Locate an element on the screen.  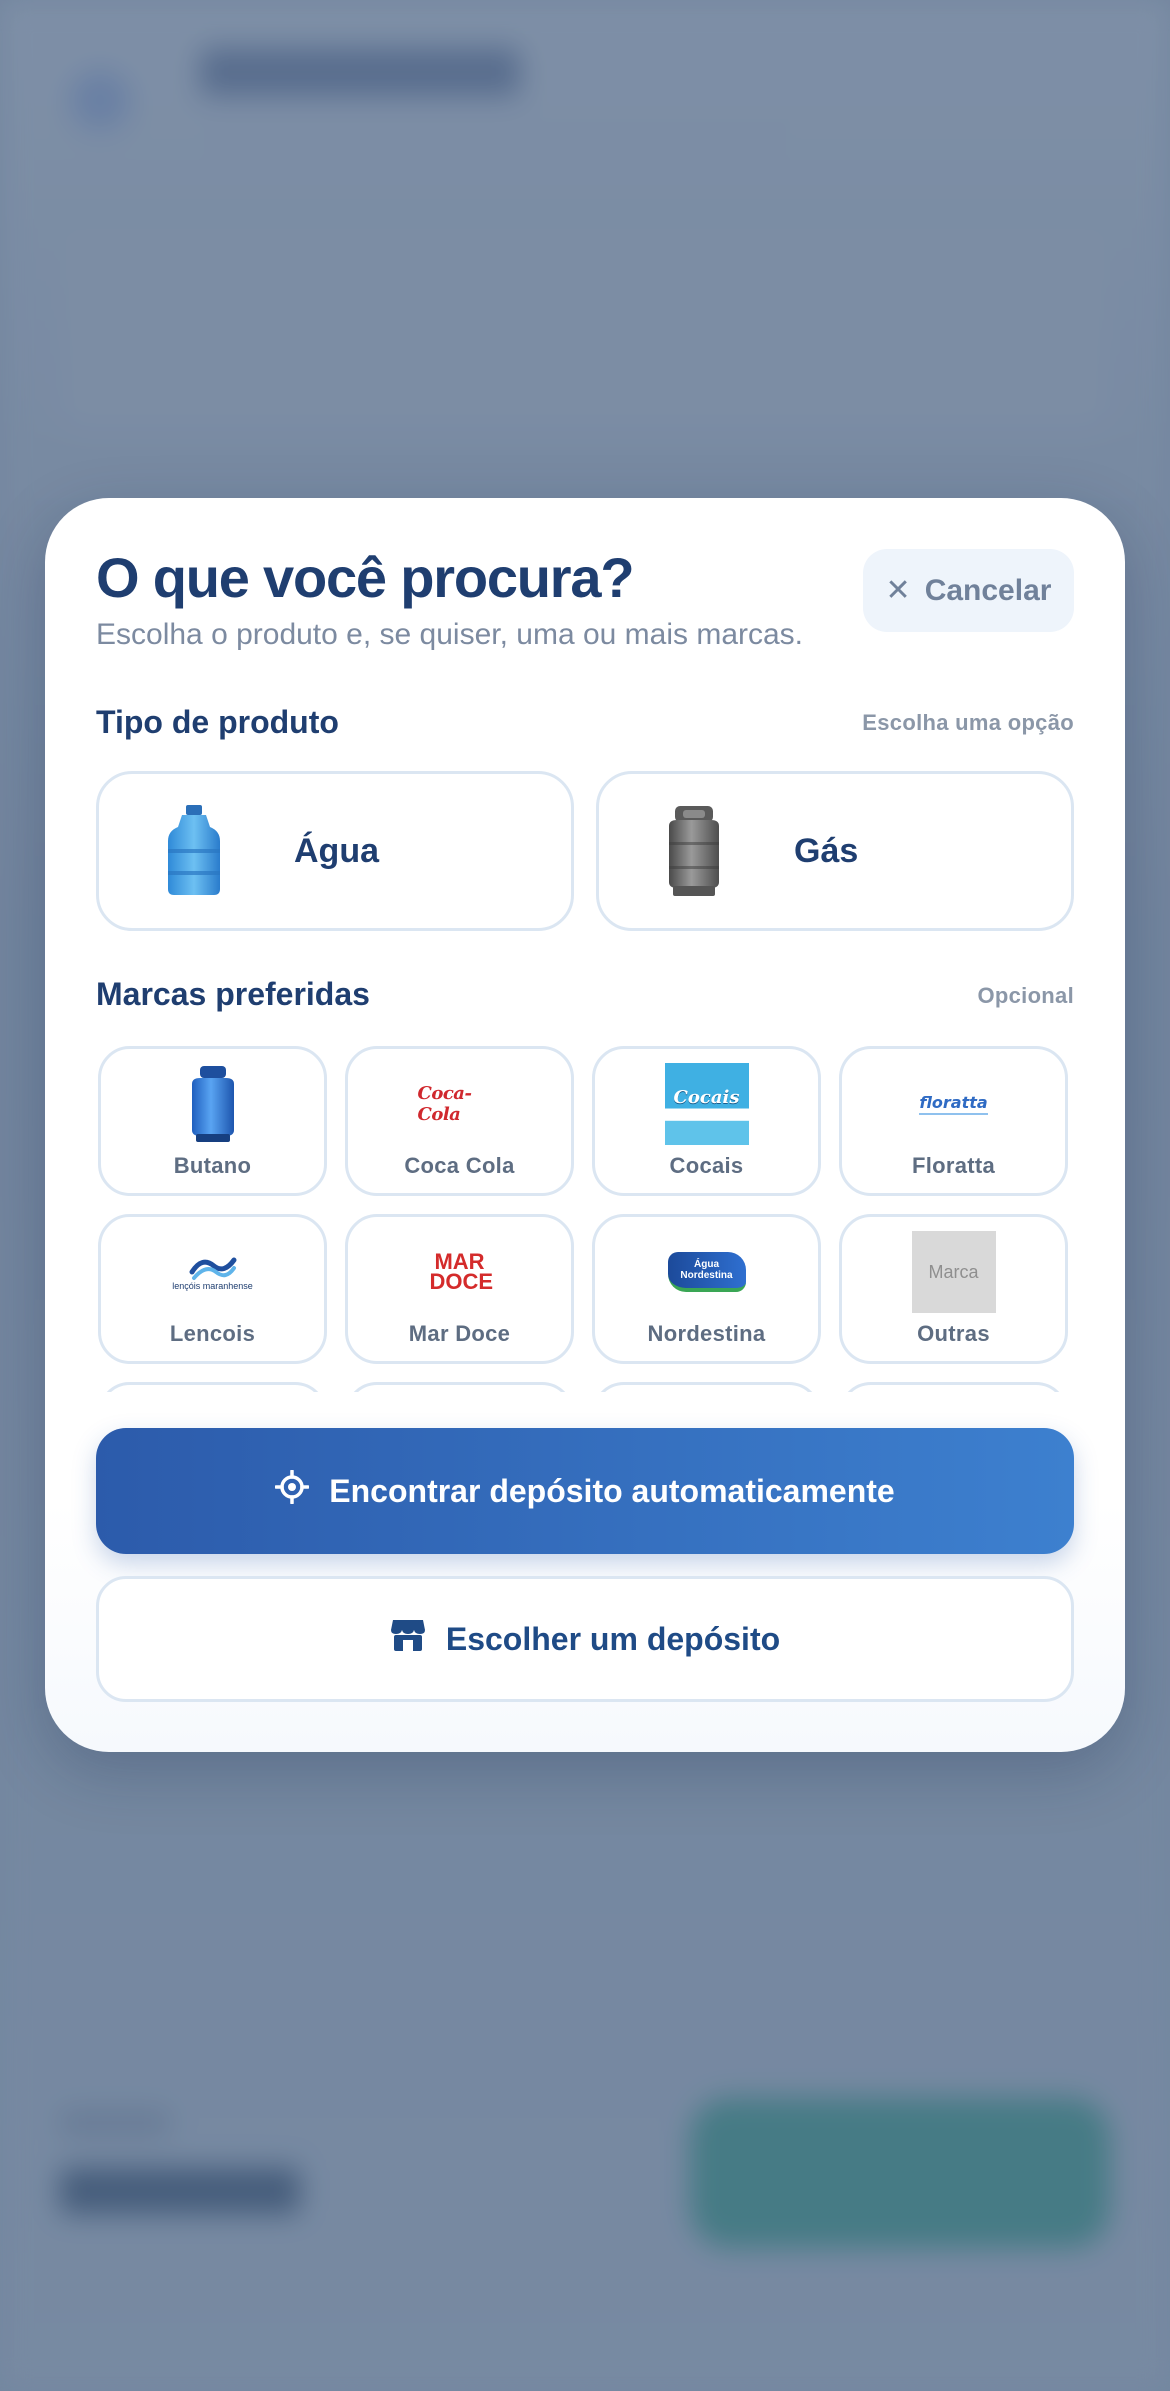
product-option-water-label: Água is located at coordinates (336, 850).